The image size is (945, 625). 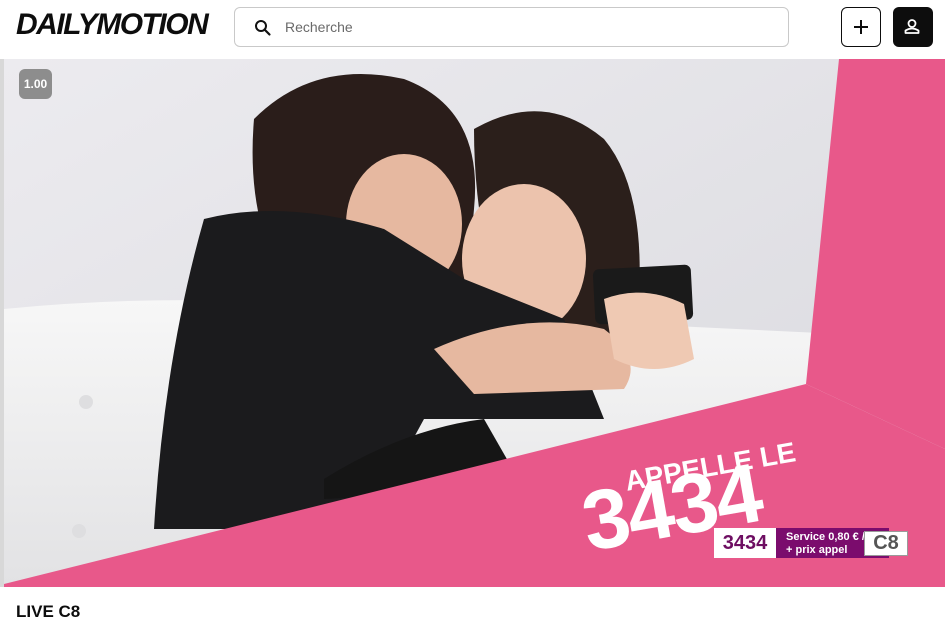 What do you see at coordinates (886, 543) in the screenshot?
I see `c8-channel-logo: C8` at bounding box center [886, 543].